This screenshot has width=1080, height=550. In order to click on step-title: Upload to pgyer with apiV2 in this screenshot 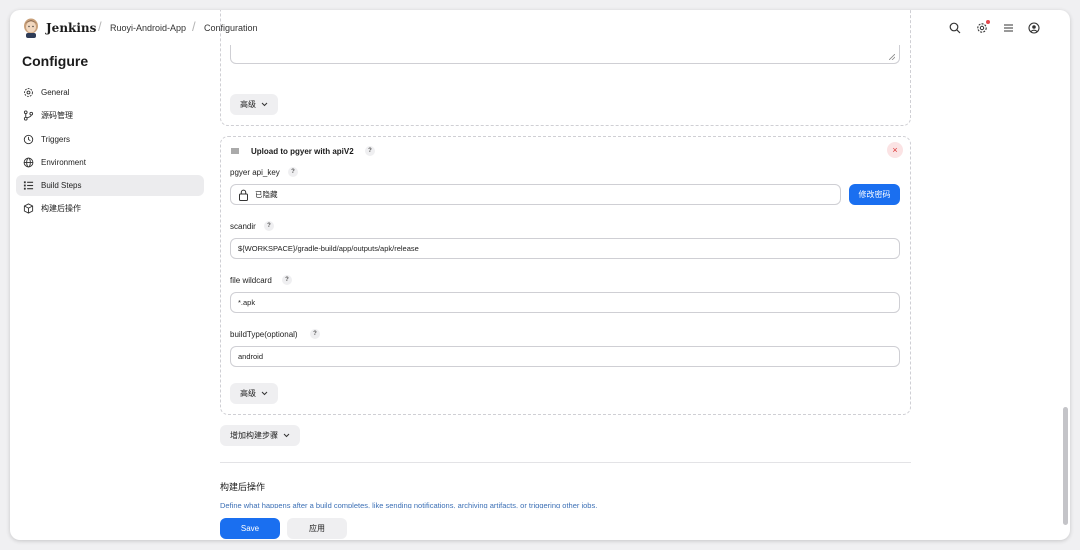, I will do `click(302, 151)`.